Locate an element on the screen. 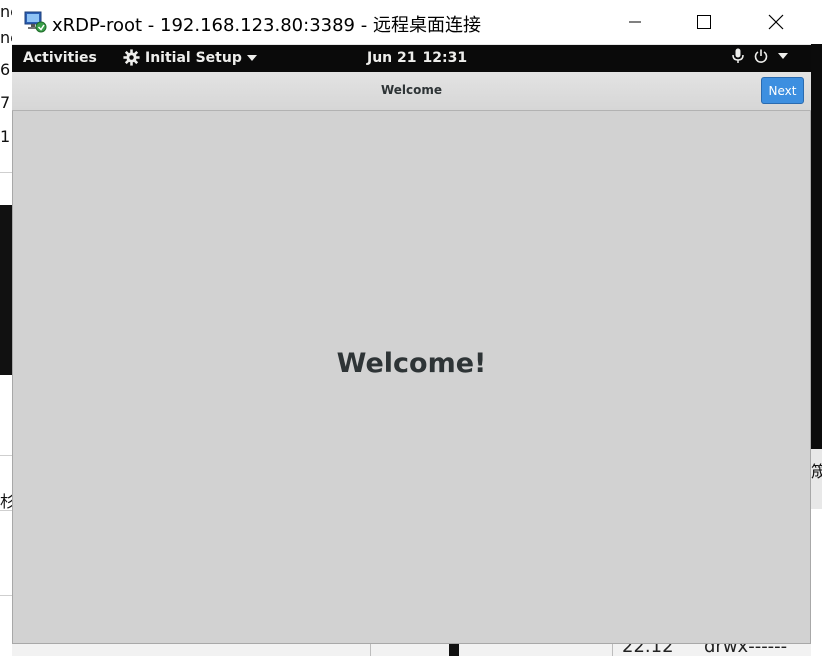  bg-text-fragment: 1 is located at coordinates (5, 136).